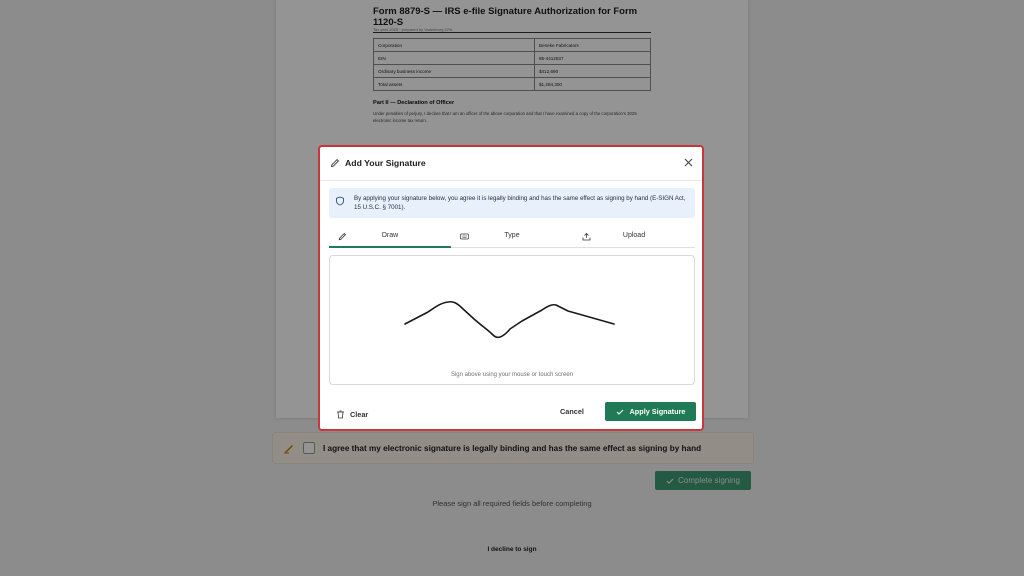 This screenshot has height=576, width=1024. What do you see at coordinates (572, 411) in the screenshot?
I see `cancel-button: Cancel` at bounding box center [572, 411].